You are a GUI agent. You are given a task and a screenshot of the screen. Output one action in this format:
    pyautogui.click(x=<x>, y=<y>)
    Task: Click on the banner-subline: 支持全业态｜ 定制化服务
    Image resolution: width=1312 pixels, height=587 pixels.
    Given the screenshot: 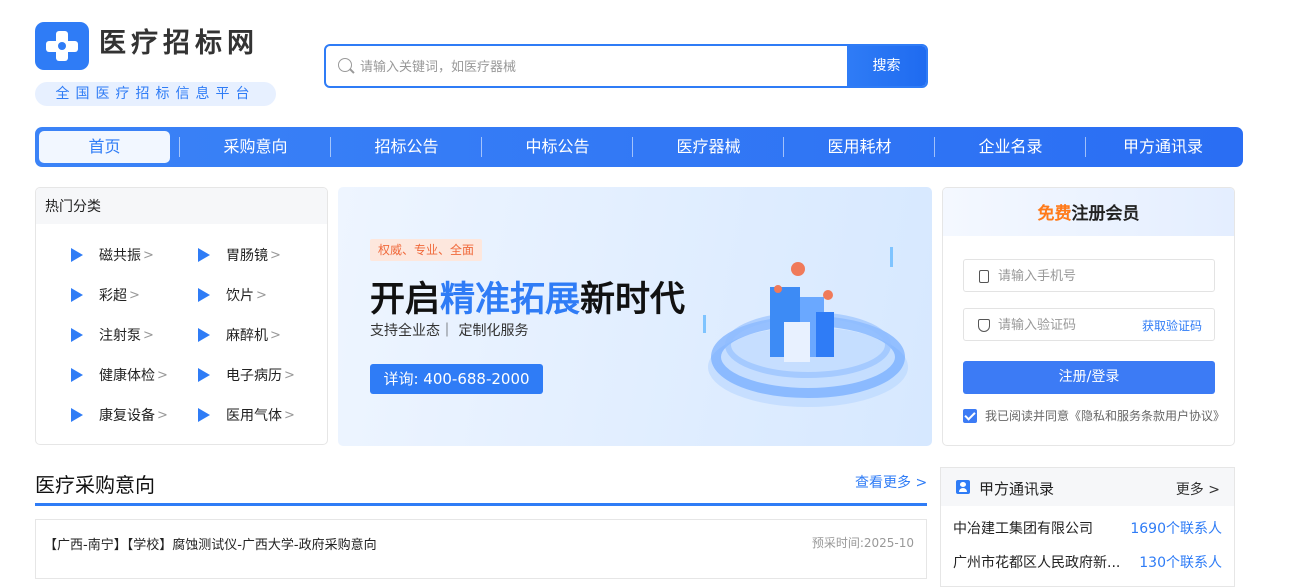 What is the action you would take?
    pyautogui.click(x=449, y=331)
    